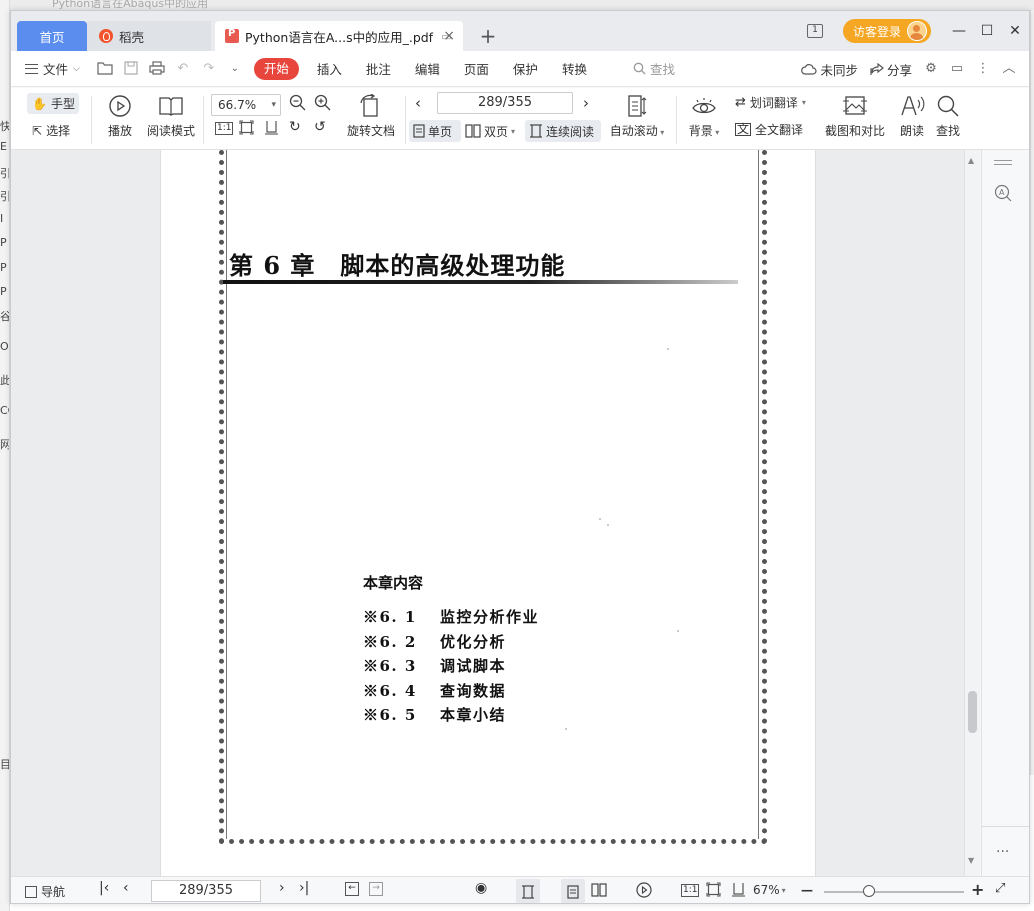 The image size is (1034, 911). What do you see at coordinates (329, 68) in the screenshot?
I see `menu-insert: 插入` at bounding box center [329, 68].